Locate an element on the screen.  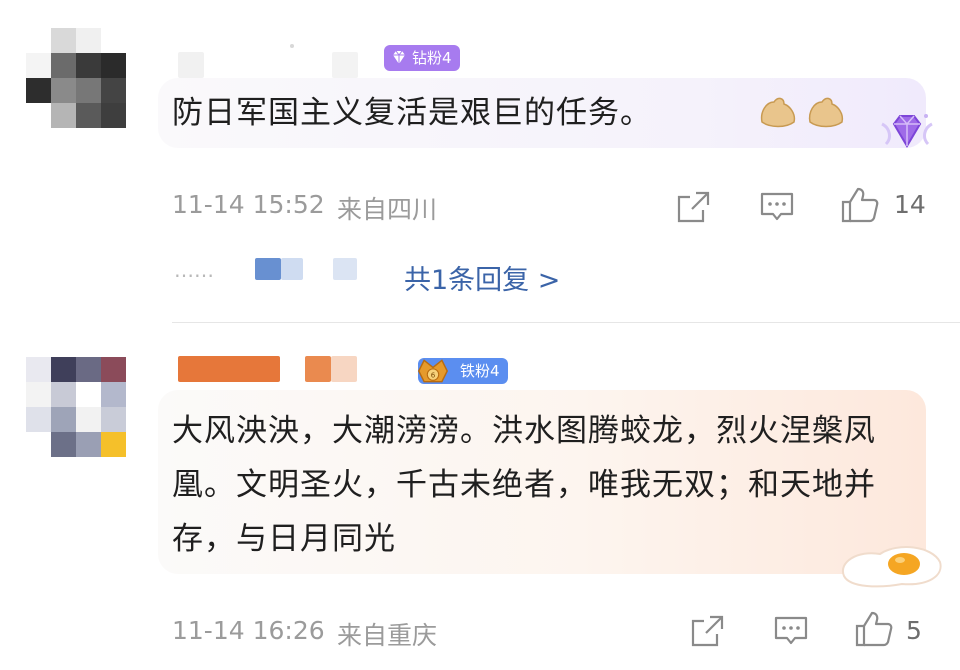
comment-text: 防日军国主义复活是艰巨的任务。 is located at coordinates (412, 113).